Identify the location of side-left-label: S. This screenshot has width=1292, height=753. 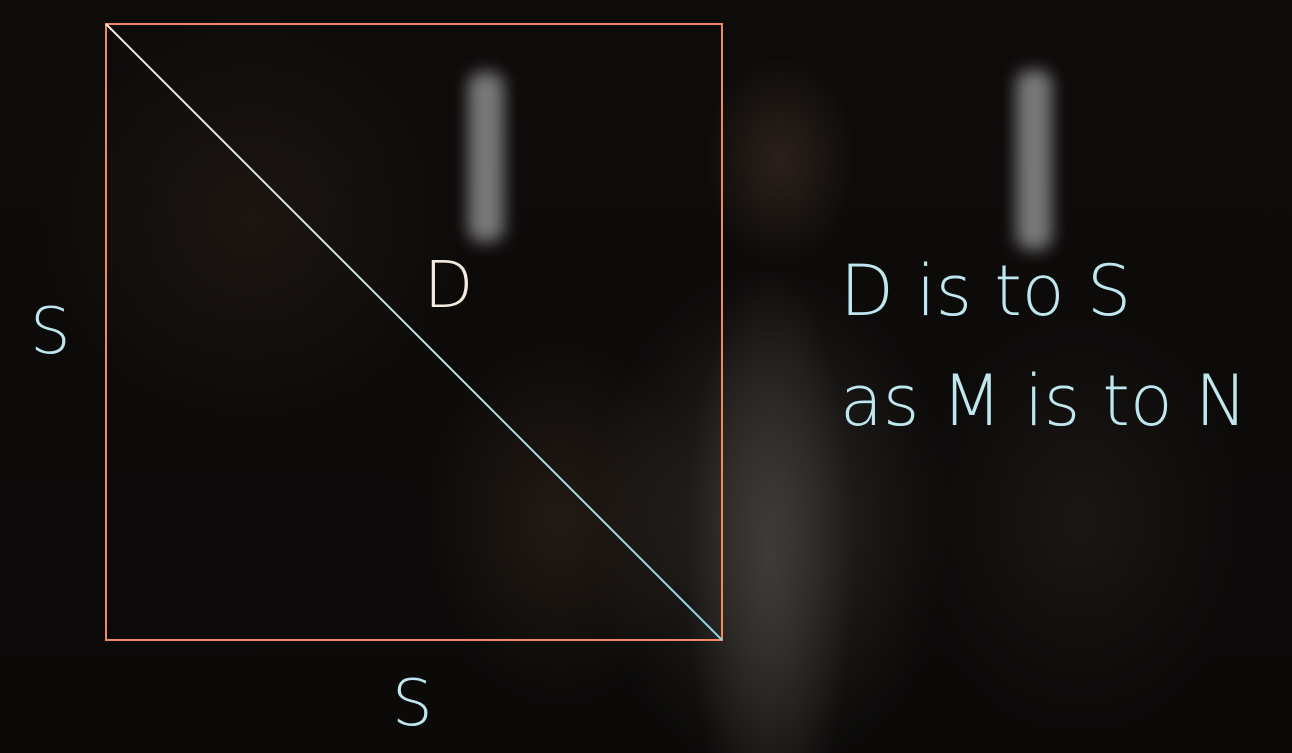
(50, 332).